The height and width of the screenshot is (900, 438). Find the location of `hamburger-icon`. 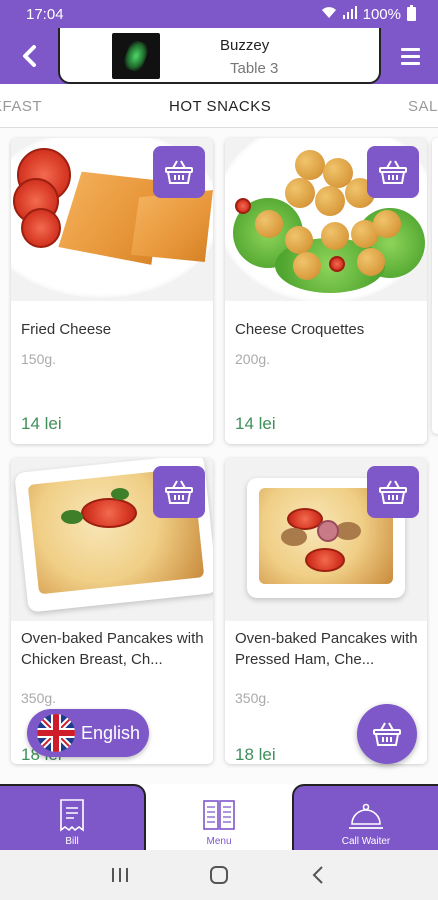

hamburger-icon is located at coordinates (410, 49).